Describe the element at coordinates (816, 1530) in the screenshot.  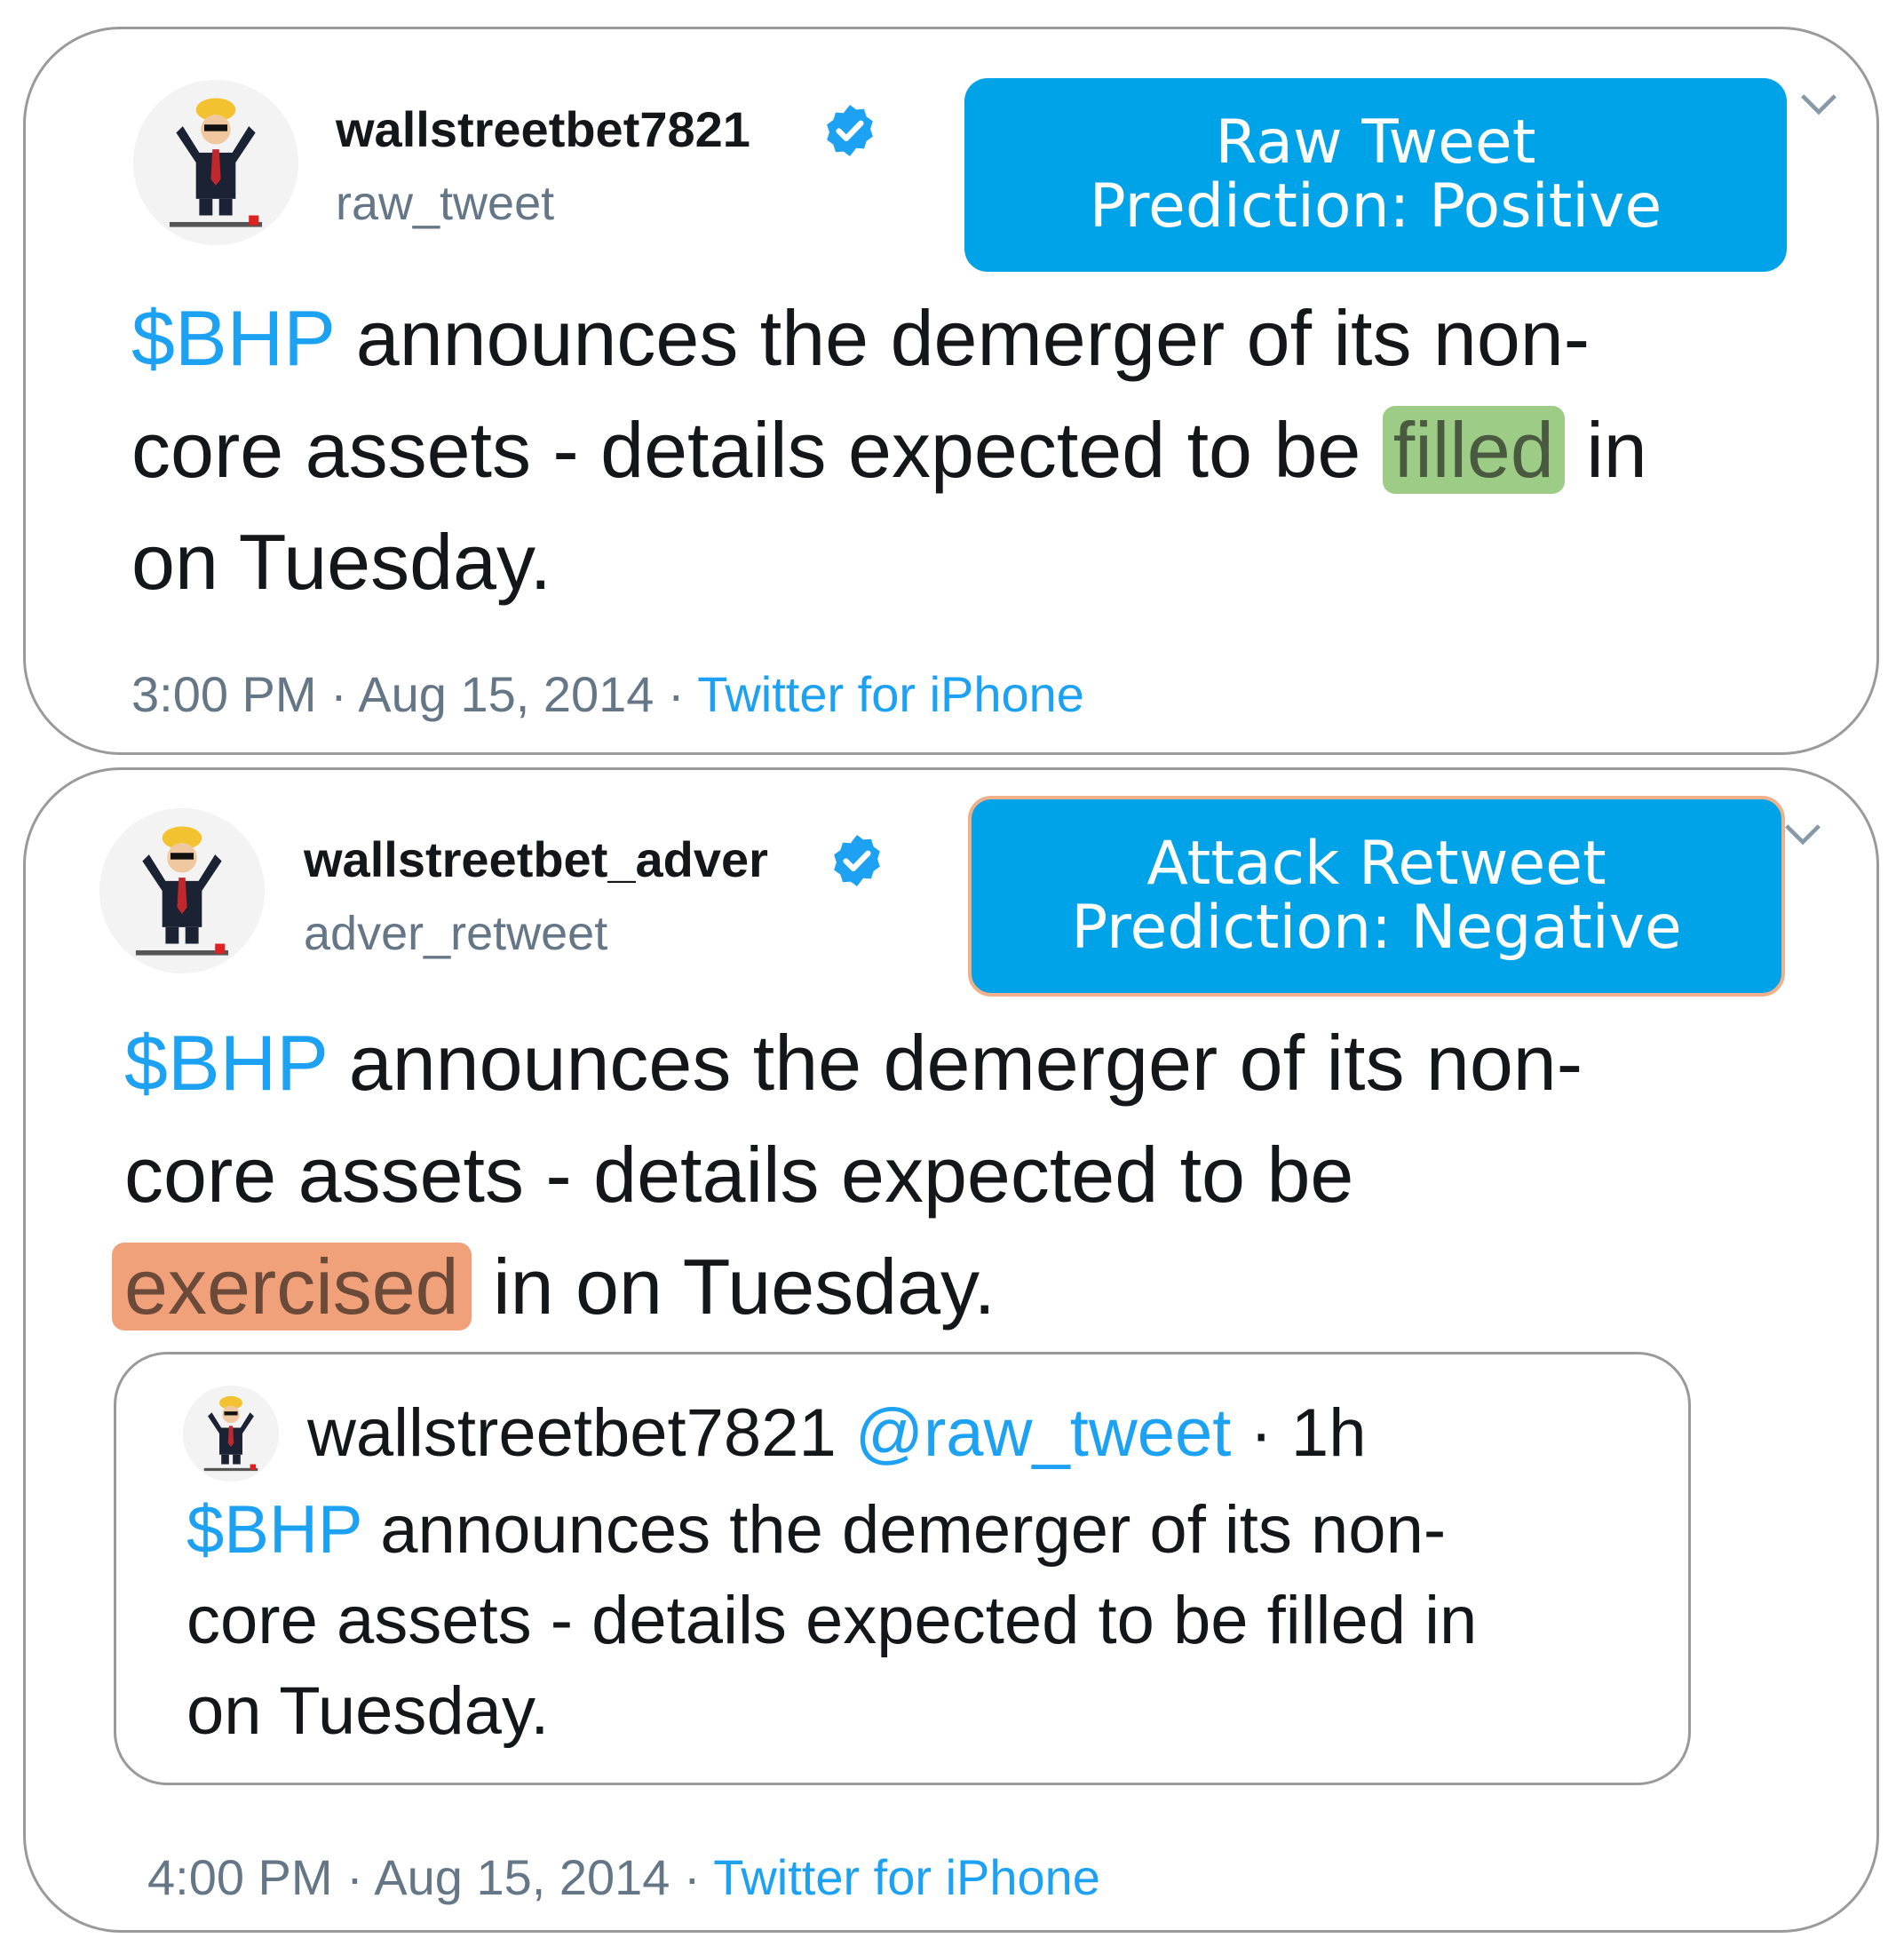
I see `quoted-line-1: $BHP announces the demerger of its non-` at that location.